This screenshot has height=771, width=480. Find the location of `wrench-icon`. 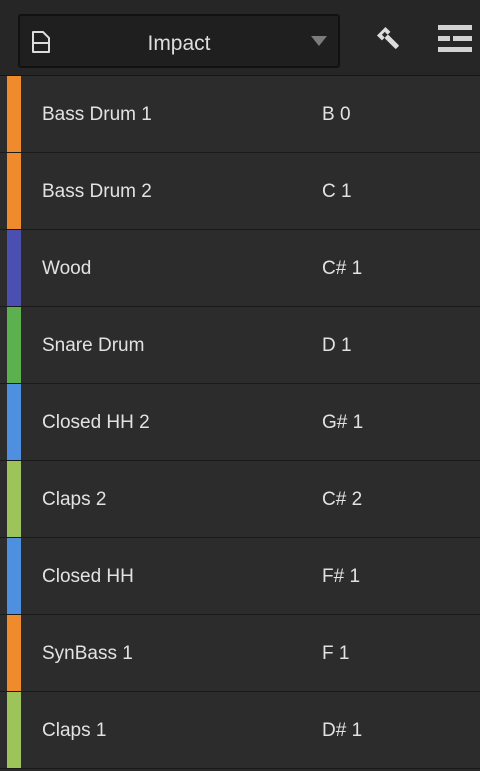

wrench-icon is located at coordinates (389, 39).